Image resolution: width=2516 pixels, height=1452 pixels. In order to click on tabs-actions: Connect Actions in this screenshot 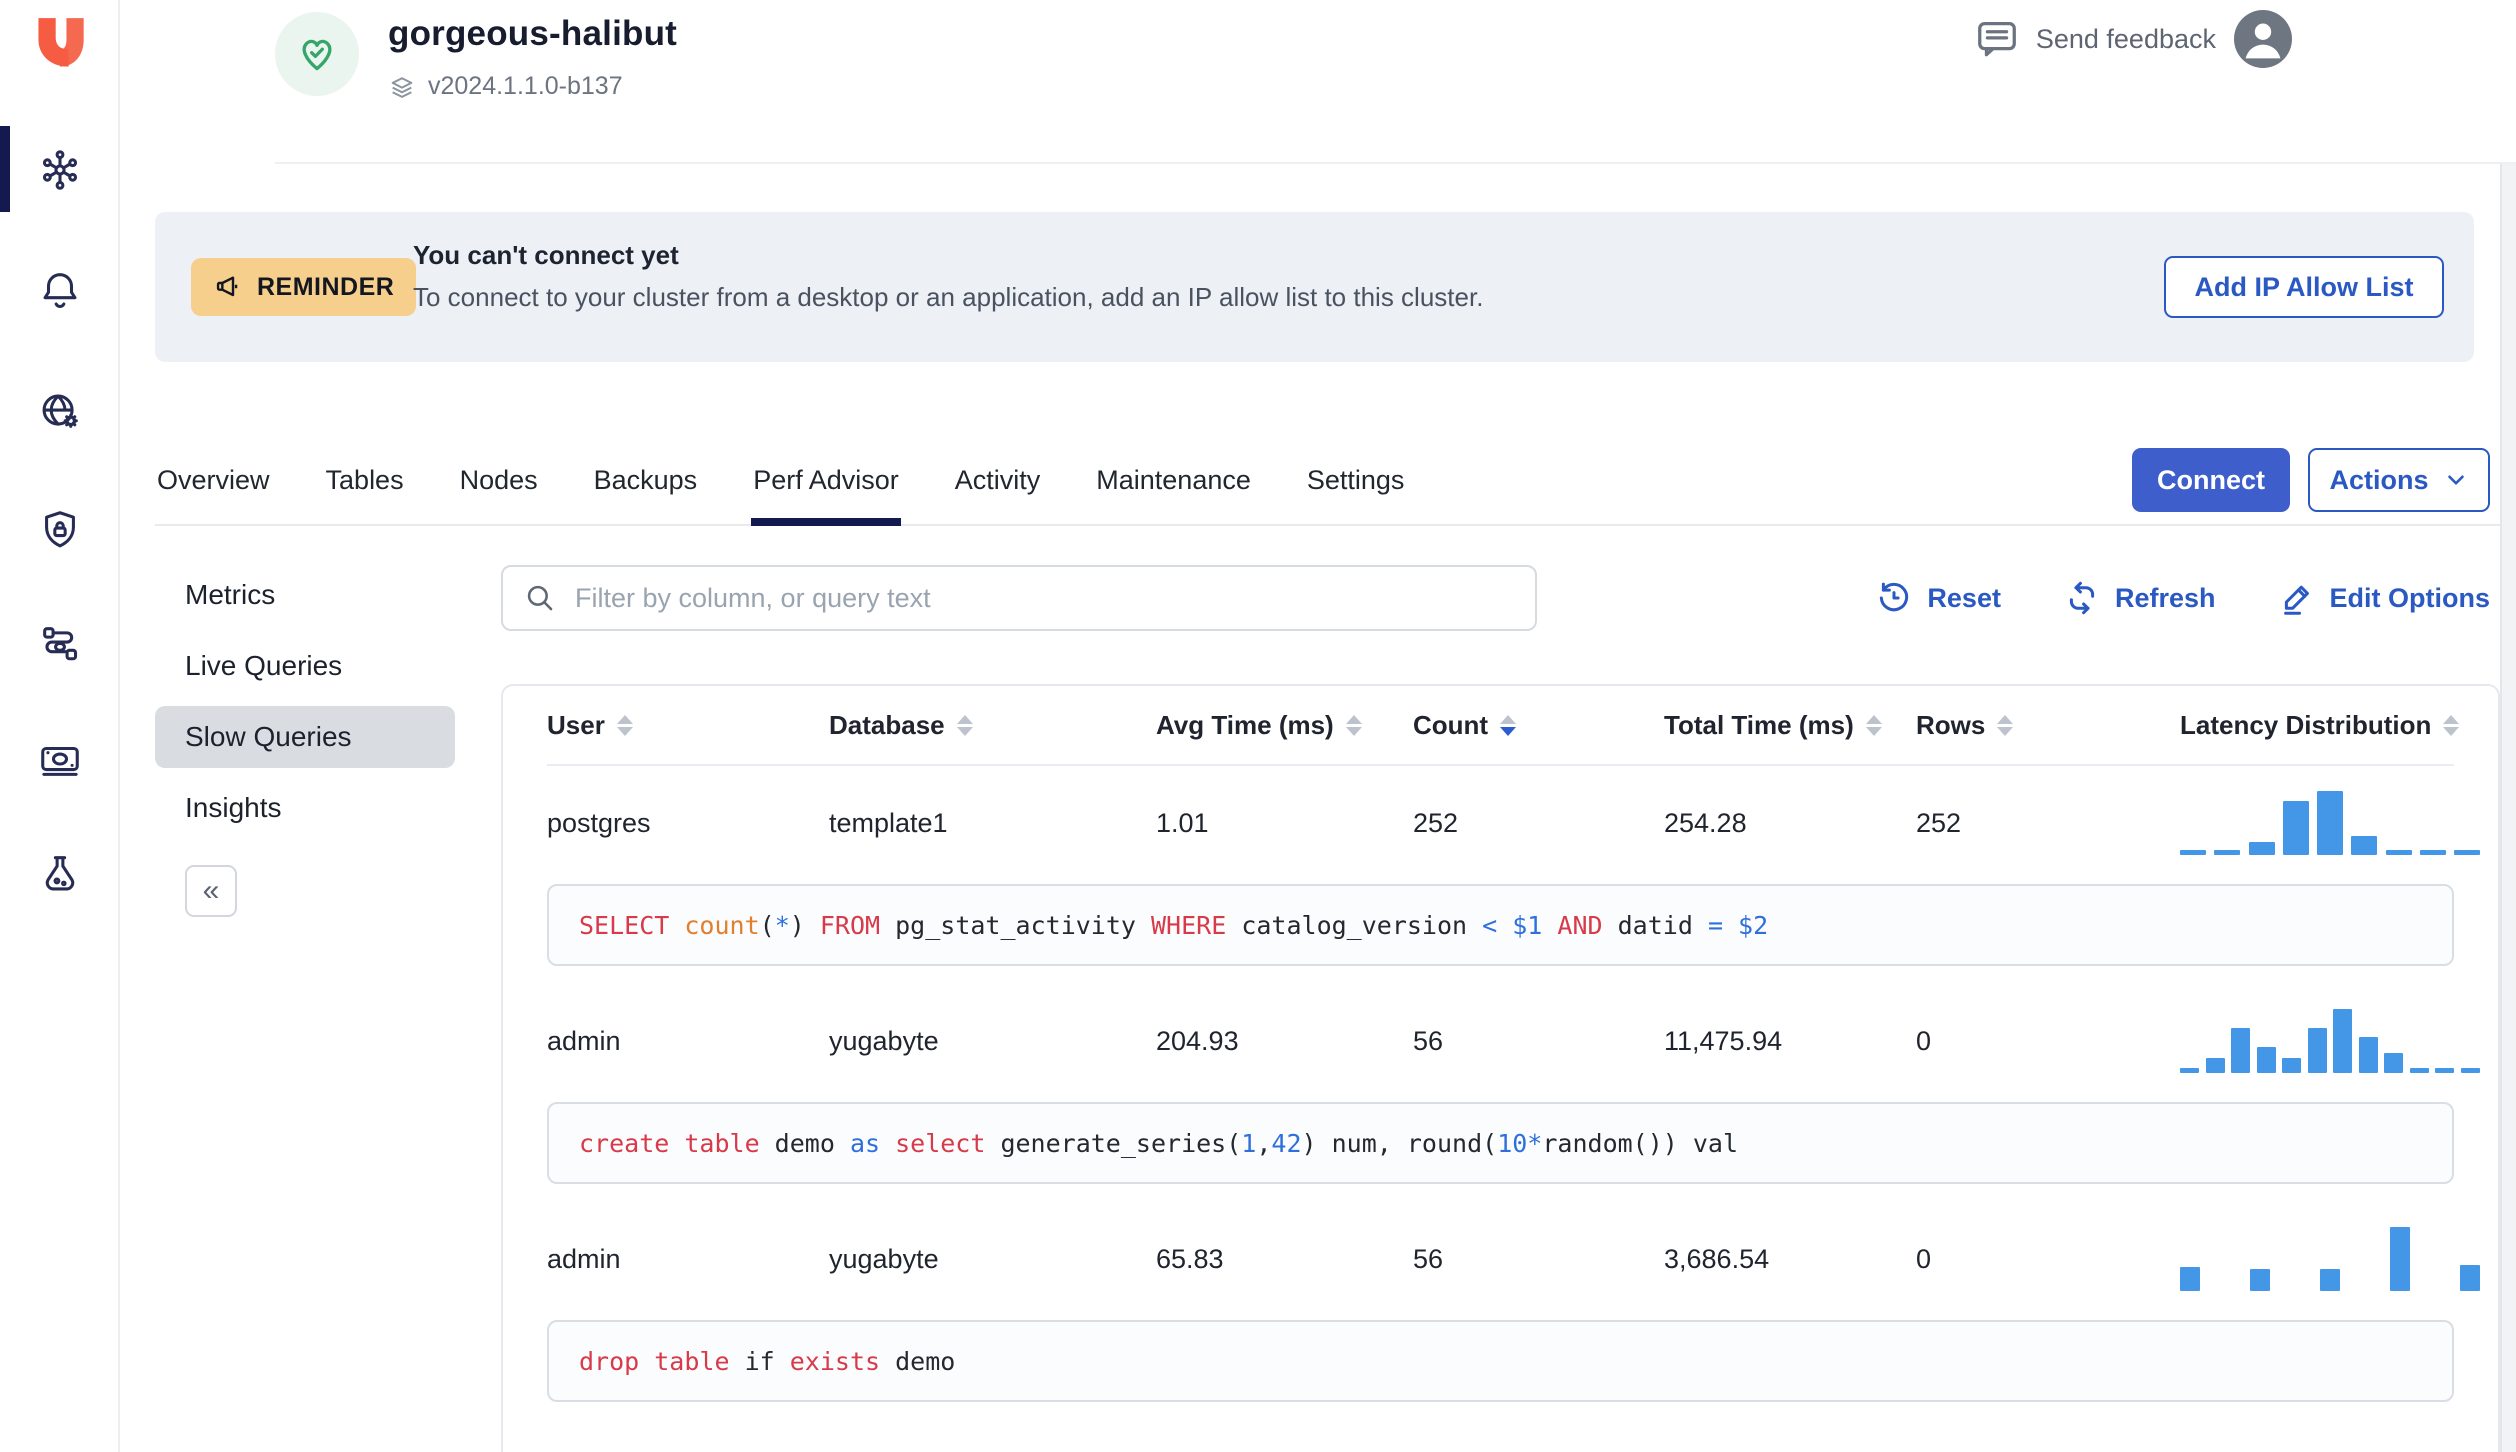, I will do `click(2311, 480)`.